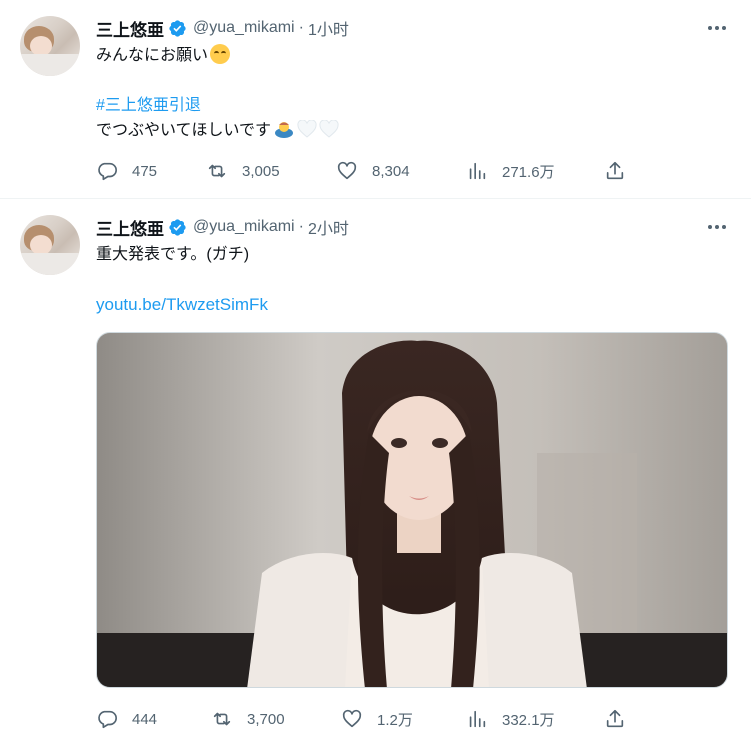 This screenshot has width=751, height=741. I want to click on tweet-header: 三上悠亜 @yua_mikami · 1小时, so click(222, 28).